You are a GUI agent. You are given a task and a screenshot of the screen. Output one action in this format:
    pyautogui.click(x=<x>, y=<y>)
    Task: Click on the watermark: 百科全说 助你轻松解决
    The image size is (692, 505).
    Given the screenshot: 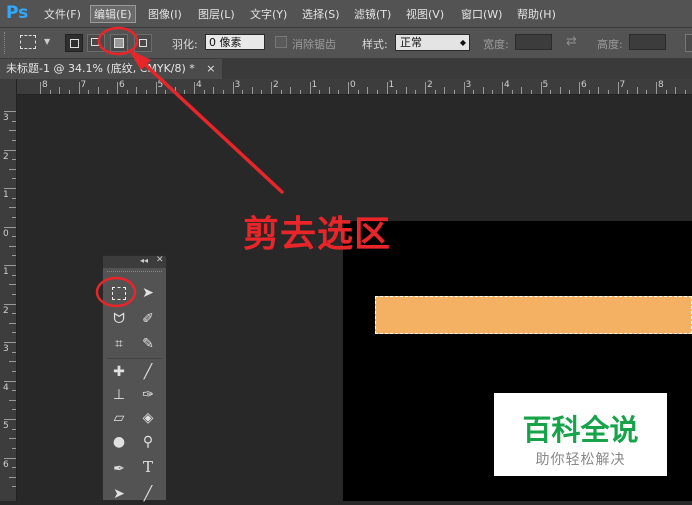 What is the action you would take?
    pyautogui.click(x=580, y=434)
    